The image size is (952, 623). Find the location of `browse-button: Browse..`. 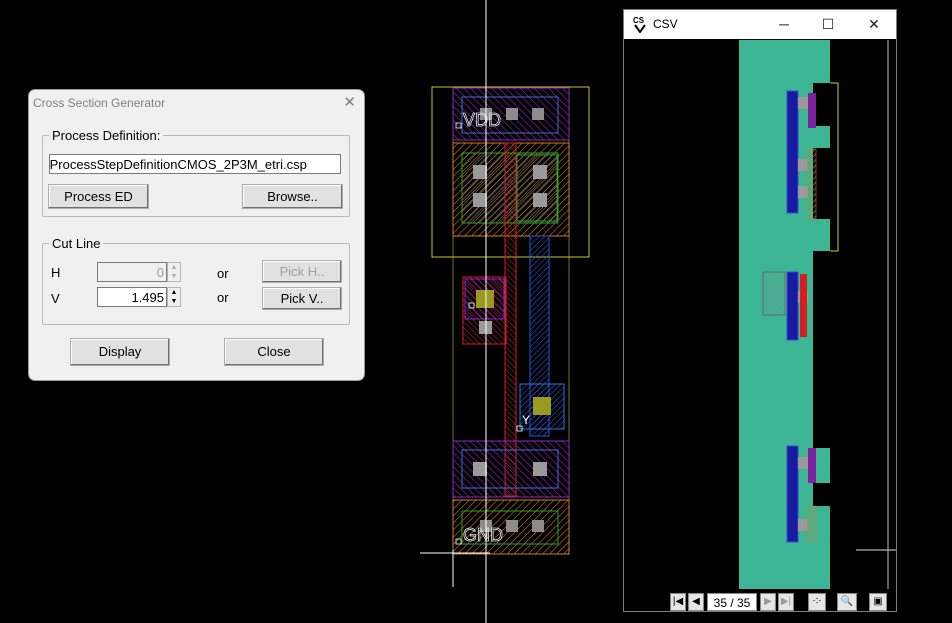

browse-button: Browse.. is located at coordinates (292, 196).